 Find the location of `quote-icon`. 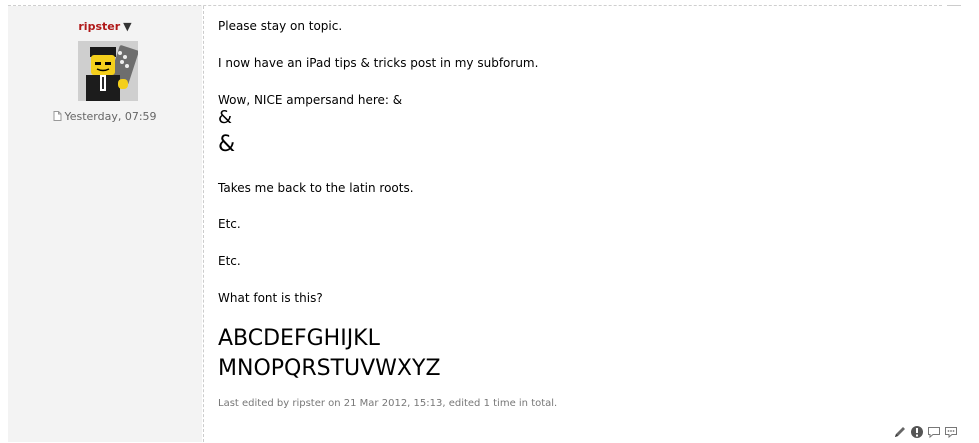

quote-icon is located at coordinates (934, 431).